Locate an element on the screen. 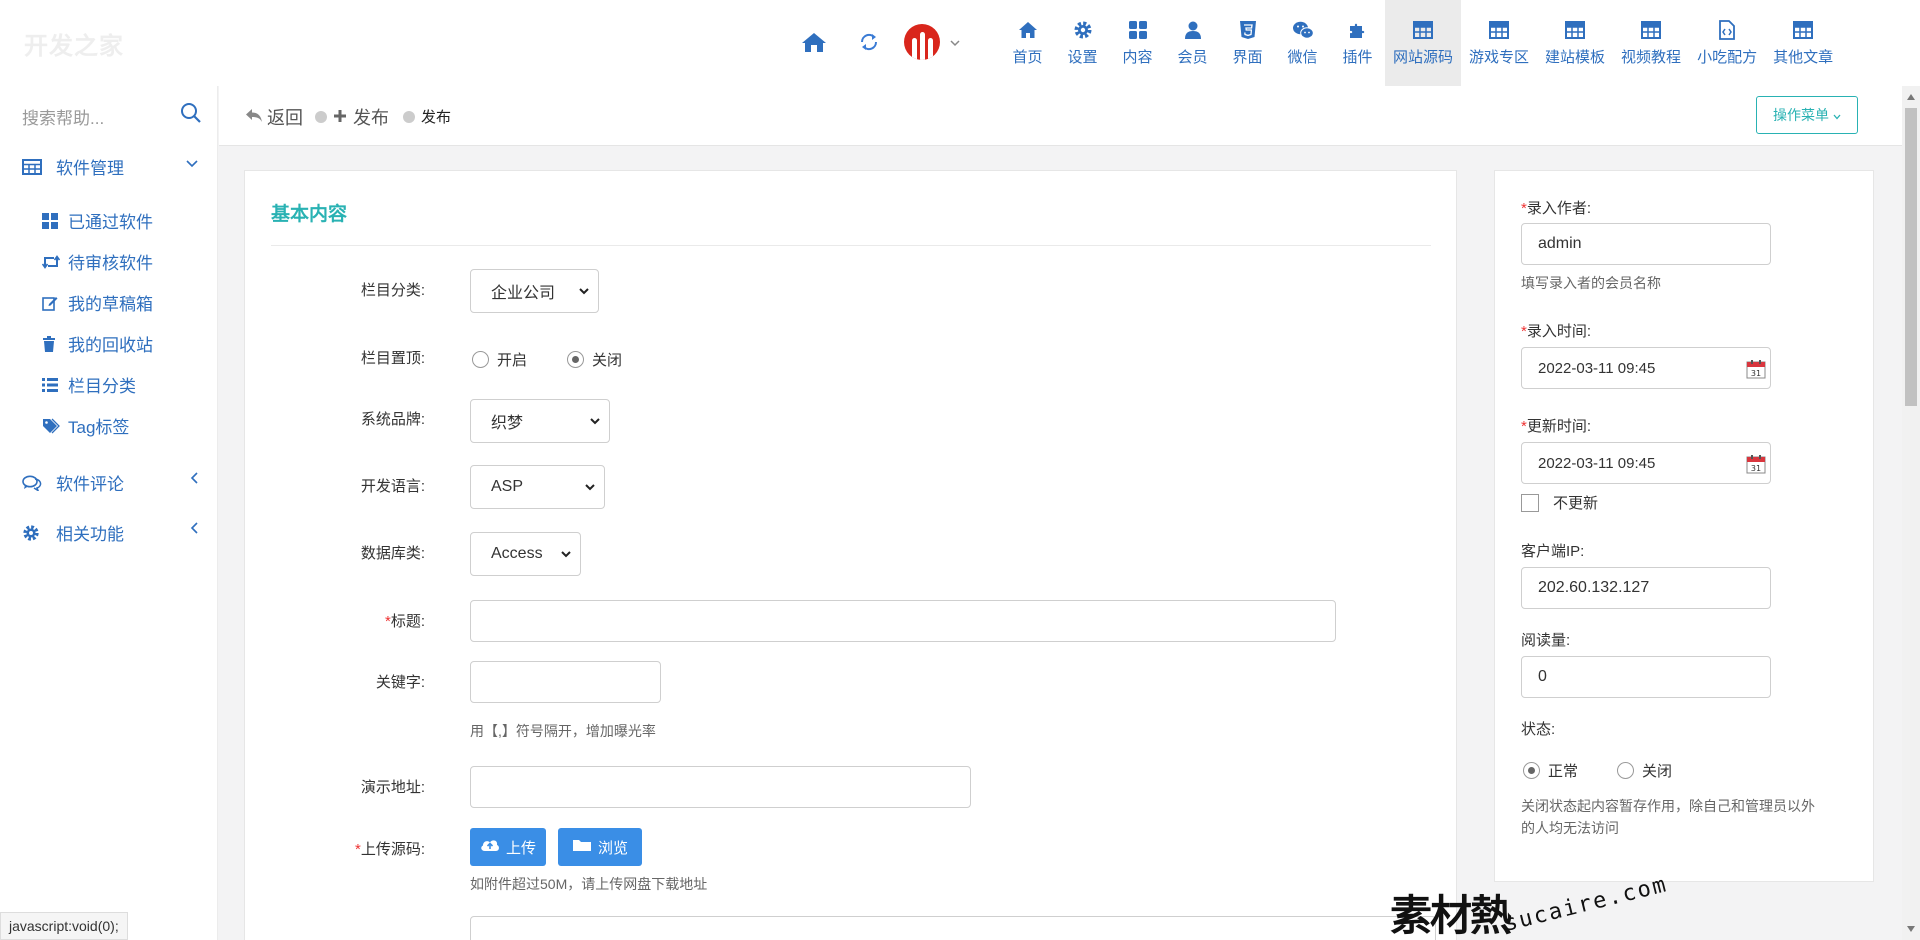 The height and width of the screenshot is (940, 1920). browse-button: 浏览 is located at coordinates (600, 847).